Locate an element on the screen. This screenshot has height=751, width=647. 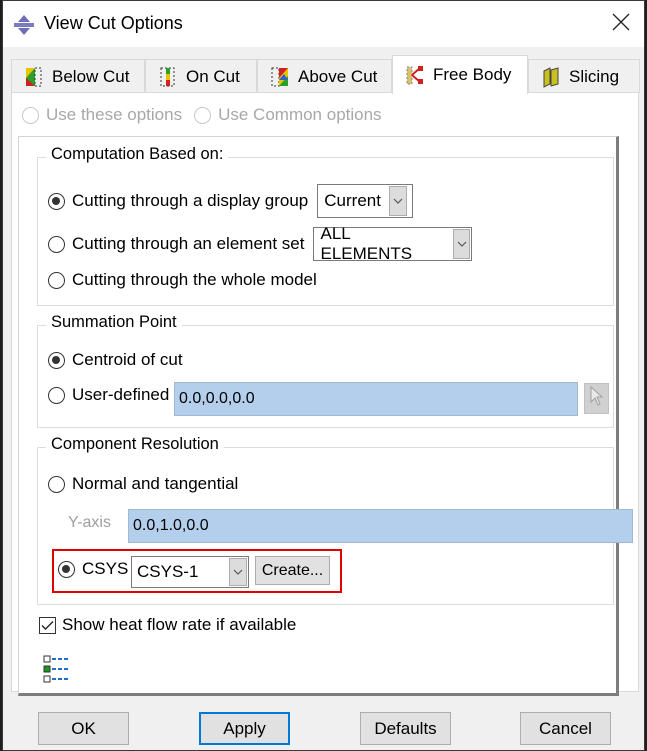
csys-radio is located at coordinates (66, 569).